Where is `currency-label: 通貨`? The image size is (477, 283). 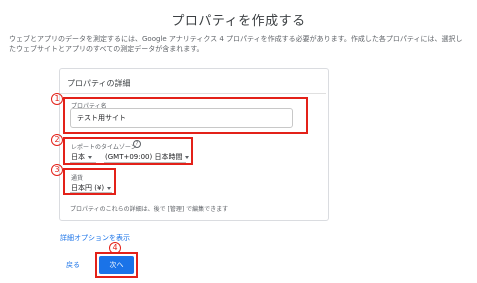
currency-label: 通貨 is located at coordinates (77, 178).